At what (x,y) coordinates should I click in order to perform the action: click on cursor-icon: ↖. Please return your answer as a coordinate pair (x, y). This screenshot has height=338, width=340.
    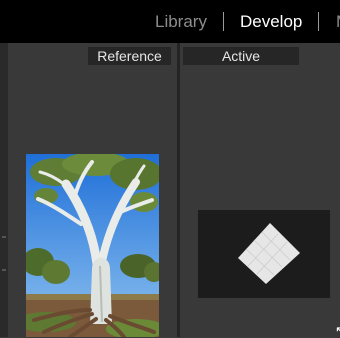
    Looking at the image, I should click on (337, 330).